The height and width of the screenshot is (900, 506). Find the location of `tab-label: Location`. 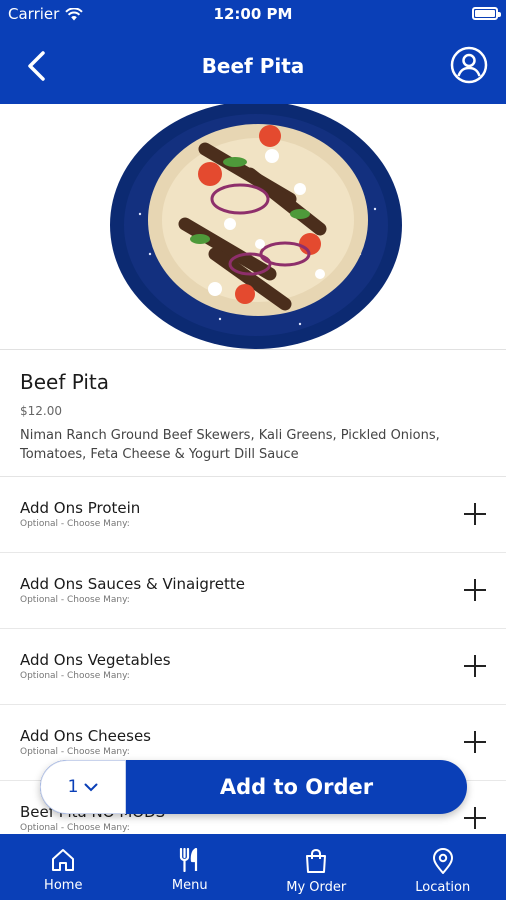

tab-label: Location is located at coordinates (443, 887).